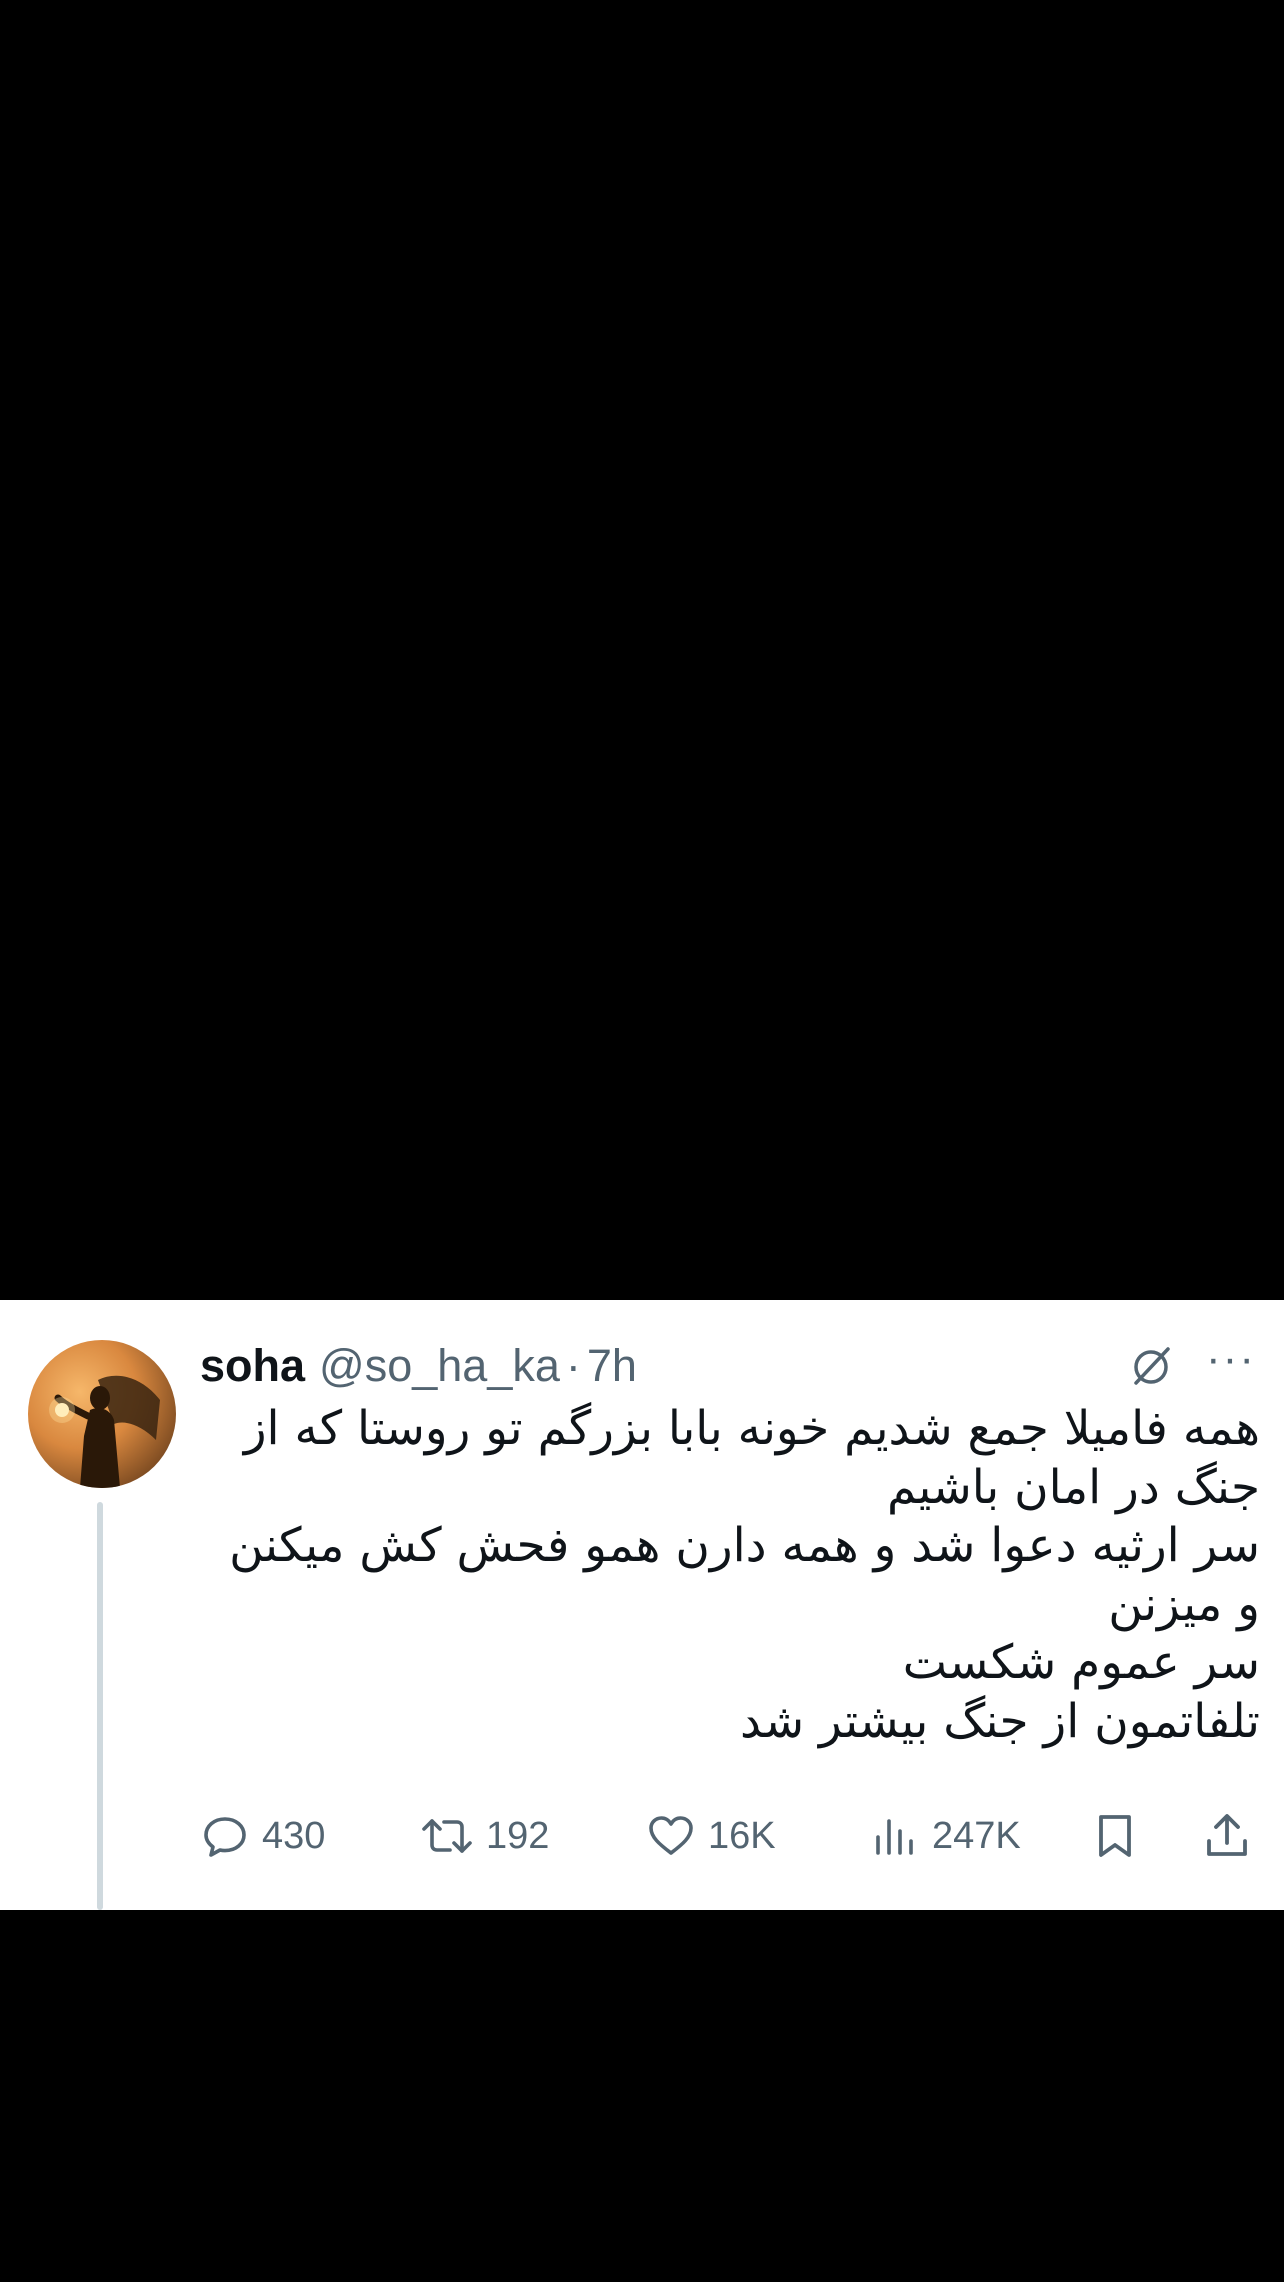  I want to click on share-button, so click(1227, 1836).